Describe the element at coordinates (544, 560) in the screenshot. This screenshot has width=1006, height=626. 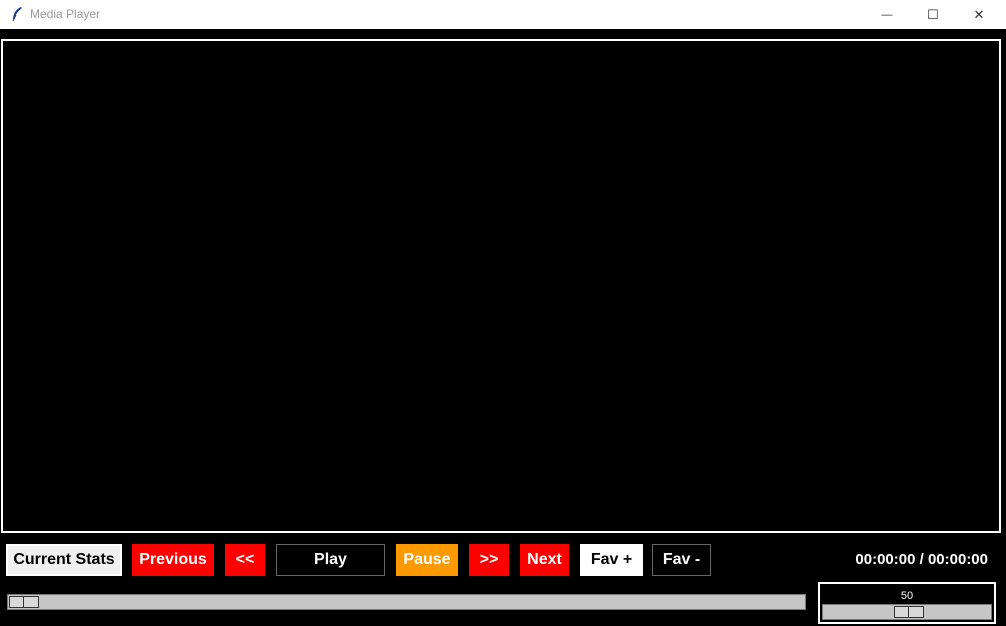
I see `next-button: Next` at that location.